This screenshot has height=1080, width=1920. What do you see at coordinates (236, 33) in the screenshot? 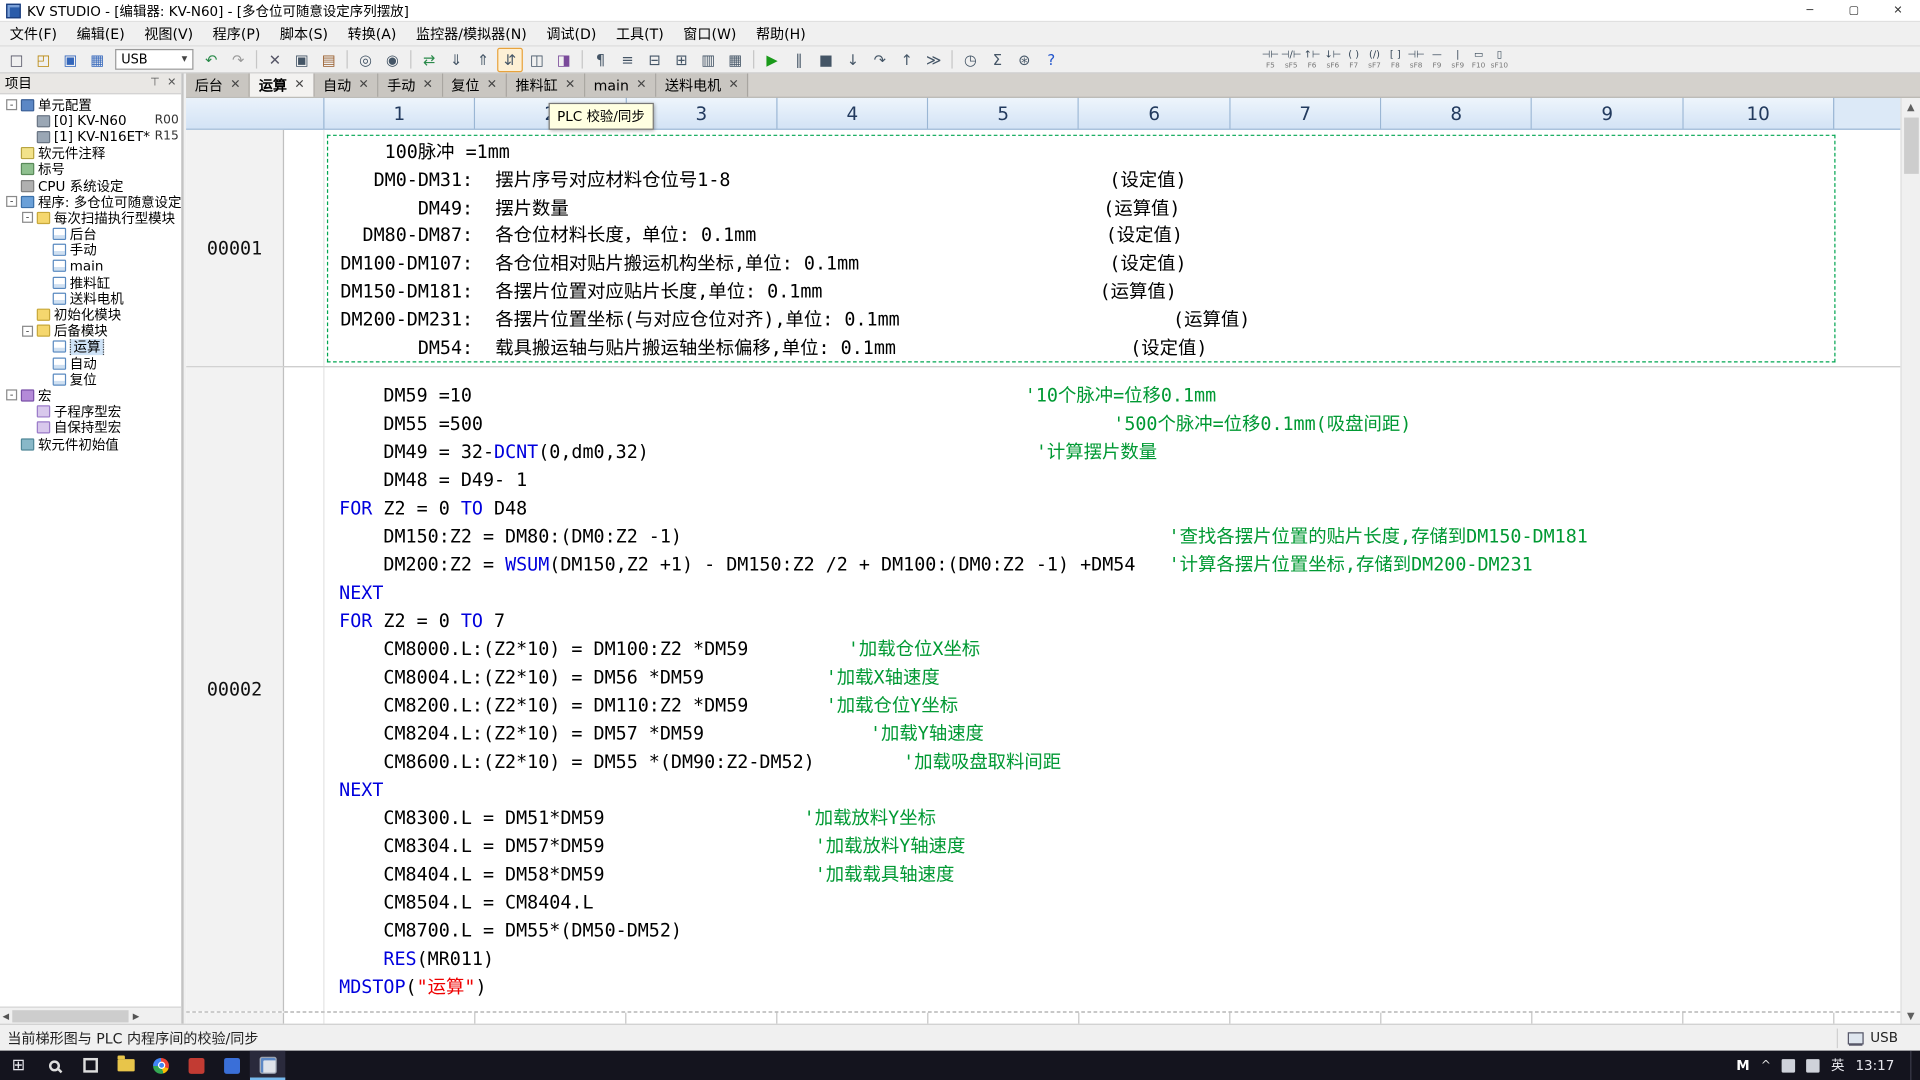
I see `menu-item: 程序(P)` at bounding box center [236, 33].